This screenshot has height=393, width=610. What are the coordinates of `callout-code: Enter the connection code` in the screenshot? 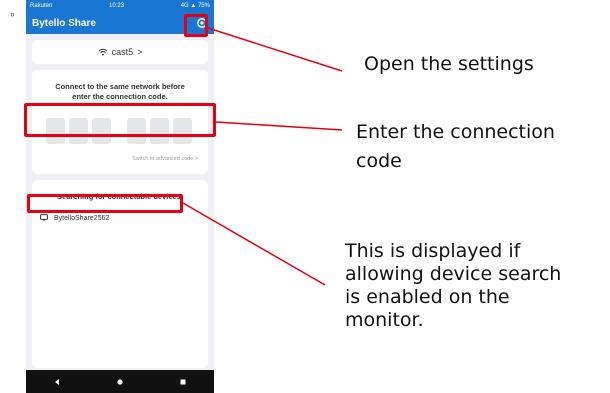 It's located at (455, 147).